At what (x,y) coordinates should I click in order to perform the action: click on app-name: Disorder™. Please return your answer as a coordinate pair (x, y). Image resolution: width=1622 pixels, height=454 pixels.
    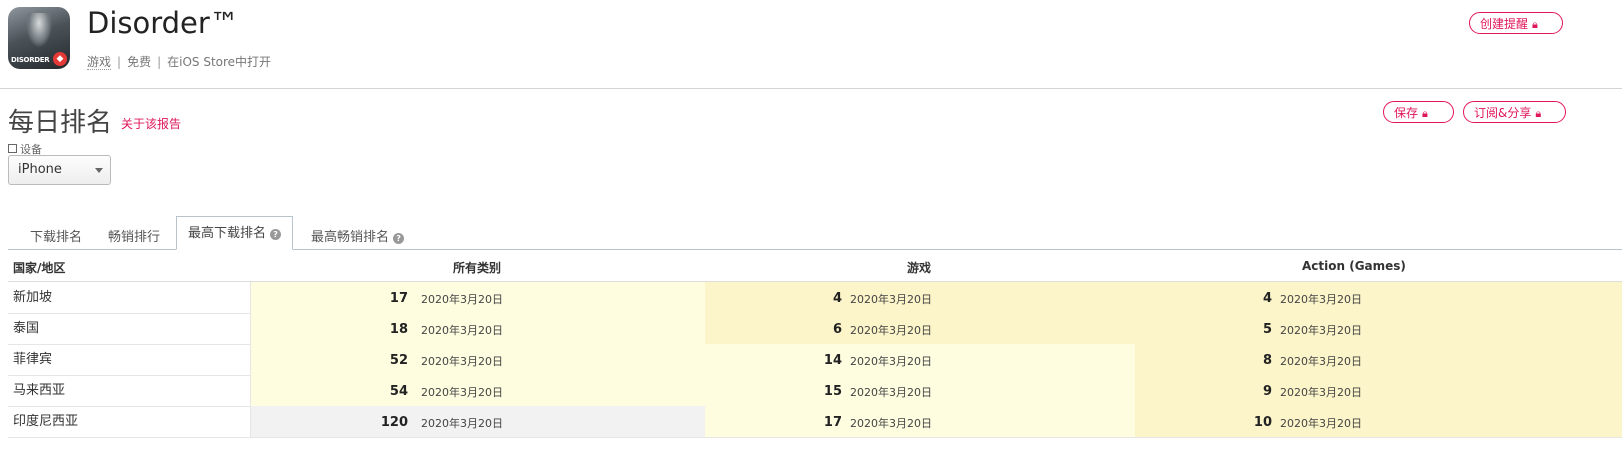
    Looking at the image, I should click on (163, 23).